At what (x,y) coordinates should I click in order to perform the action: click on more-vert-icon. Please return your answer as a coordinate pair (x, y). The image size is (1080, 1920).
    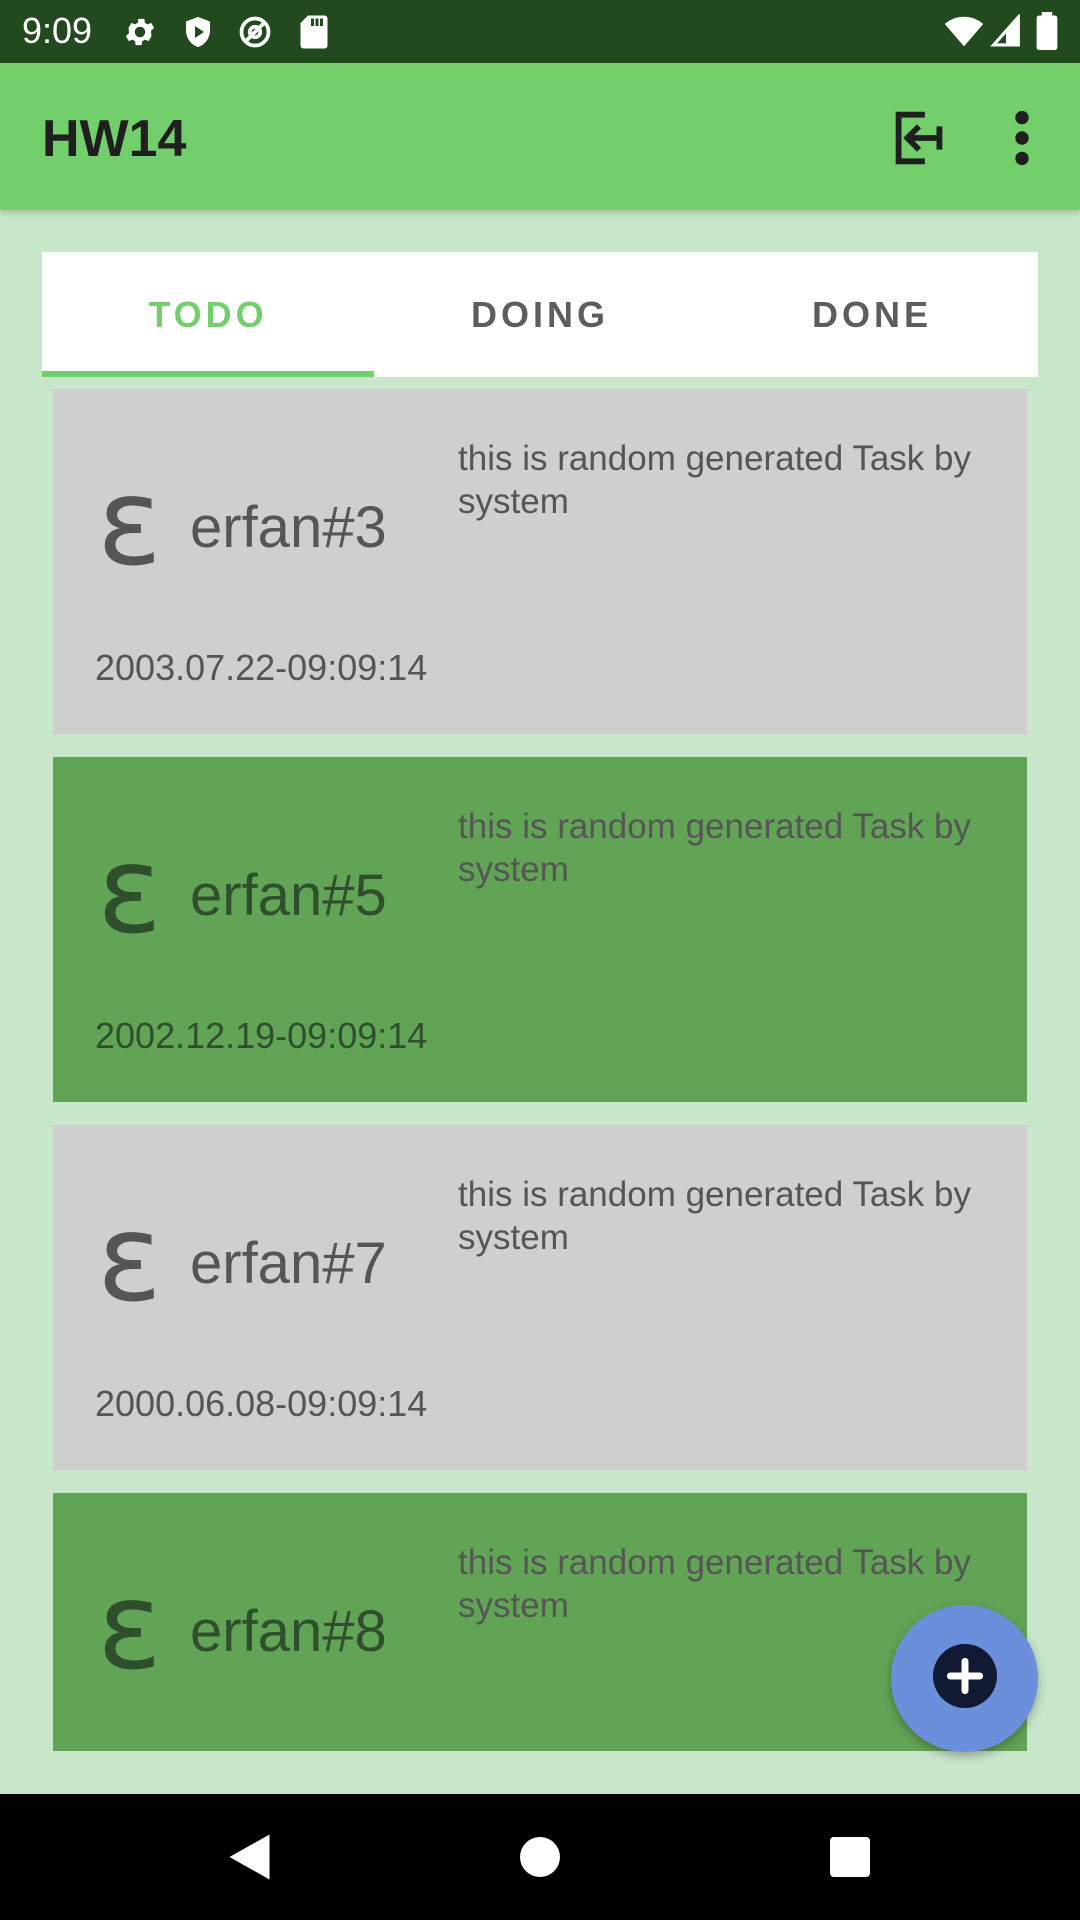
    Looking at the image, I should click on (1022, 143).